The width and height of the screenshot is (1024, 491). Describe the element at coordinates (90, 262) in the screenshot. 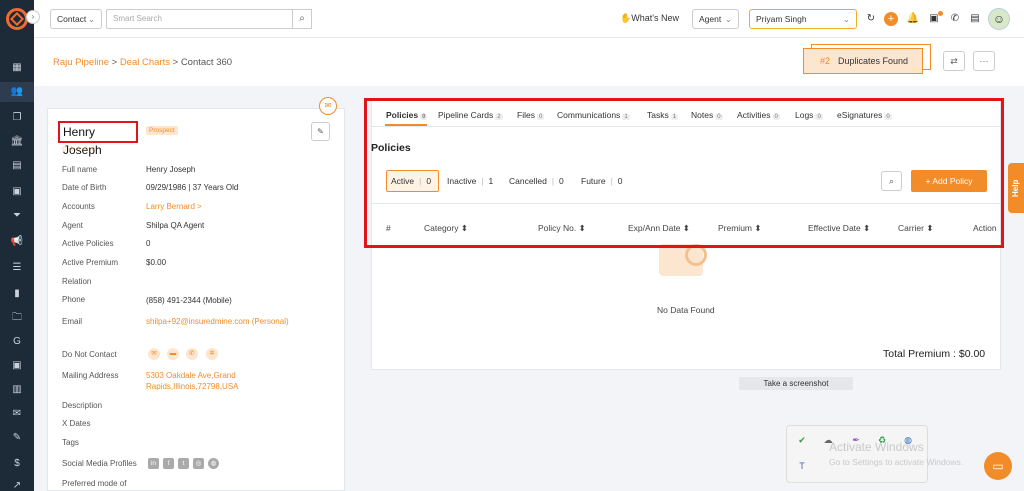

I see `field-label: Active Premium` at that location.